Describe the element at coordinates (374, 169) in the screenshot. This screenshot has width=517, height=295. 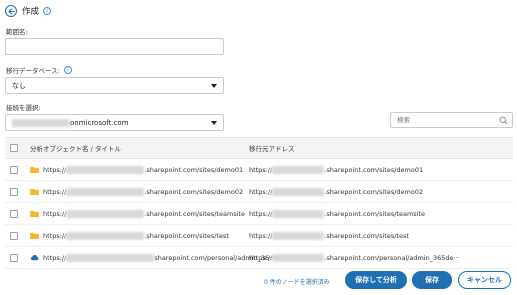
I see `row-source-suffix: .sharepoint.com/sites/demo01` at that location.